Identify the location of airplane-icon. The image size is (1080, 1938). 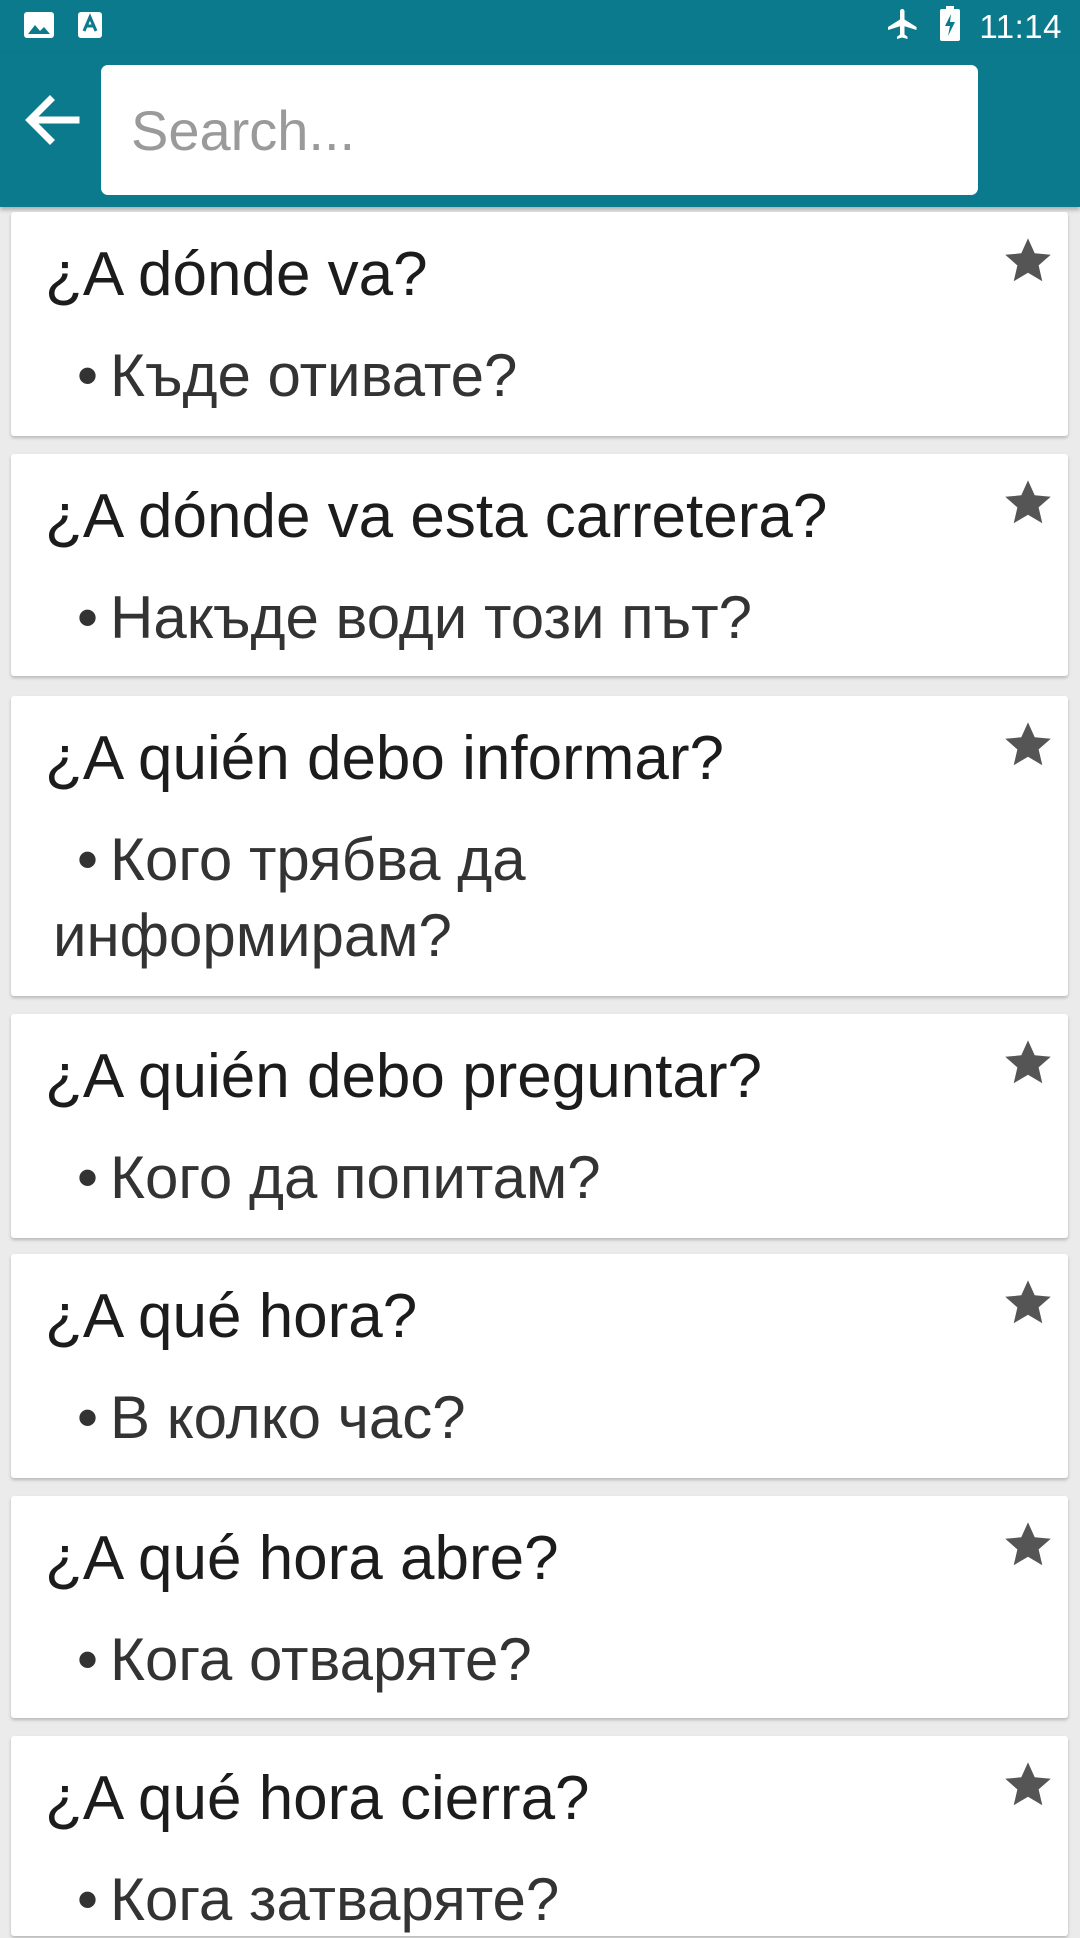
(903, 26).